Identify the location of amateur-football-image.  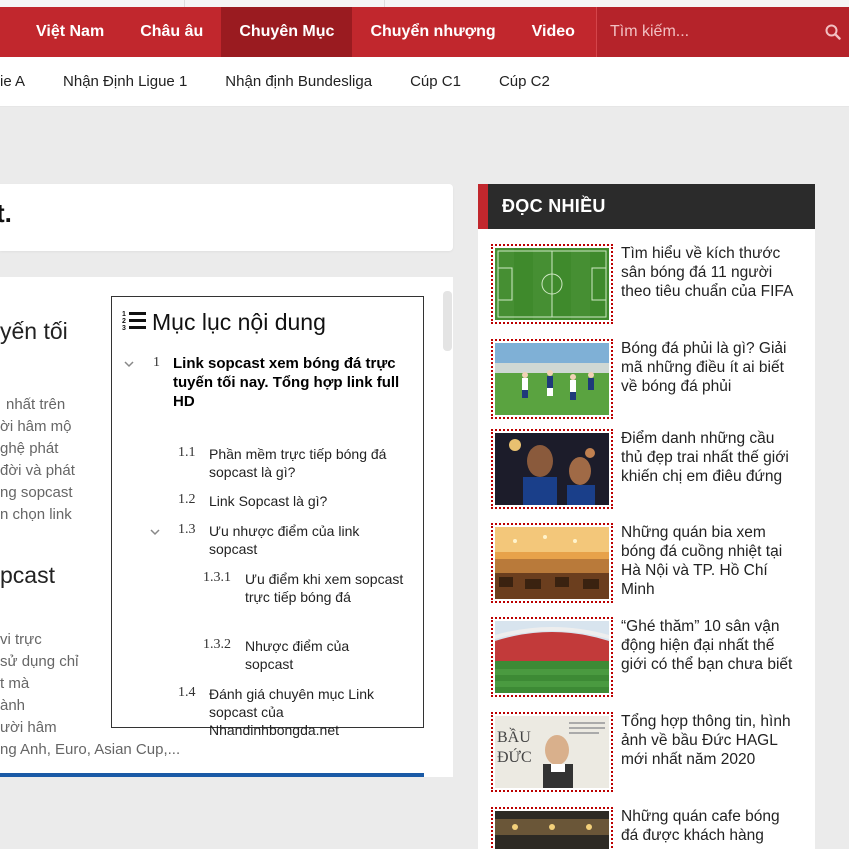
(552, 379).